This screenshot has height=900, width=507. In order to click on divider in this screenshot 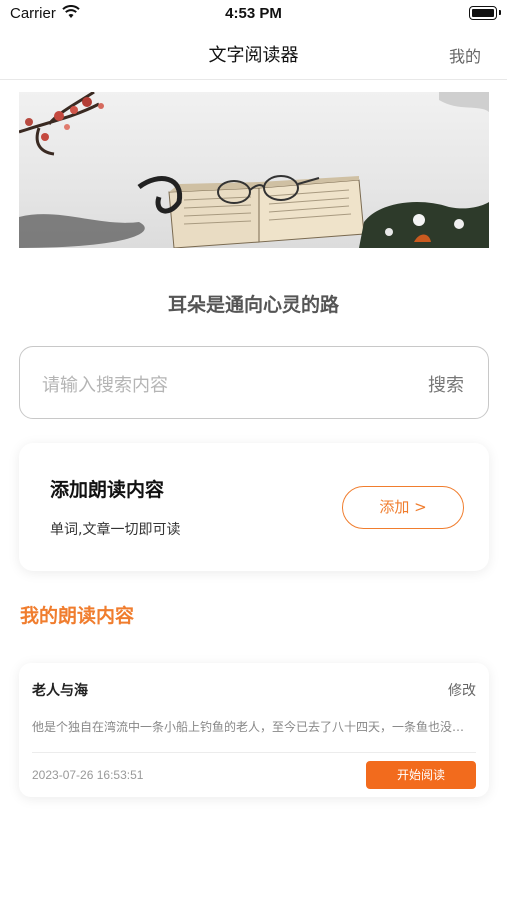, I will do `click(254, 752)`.